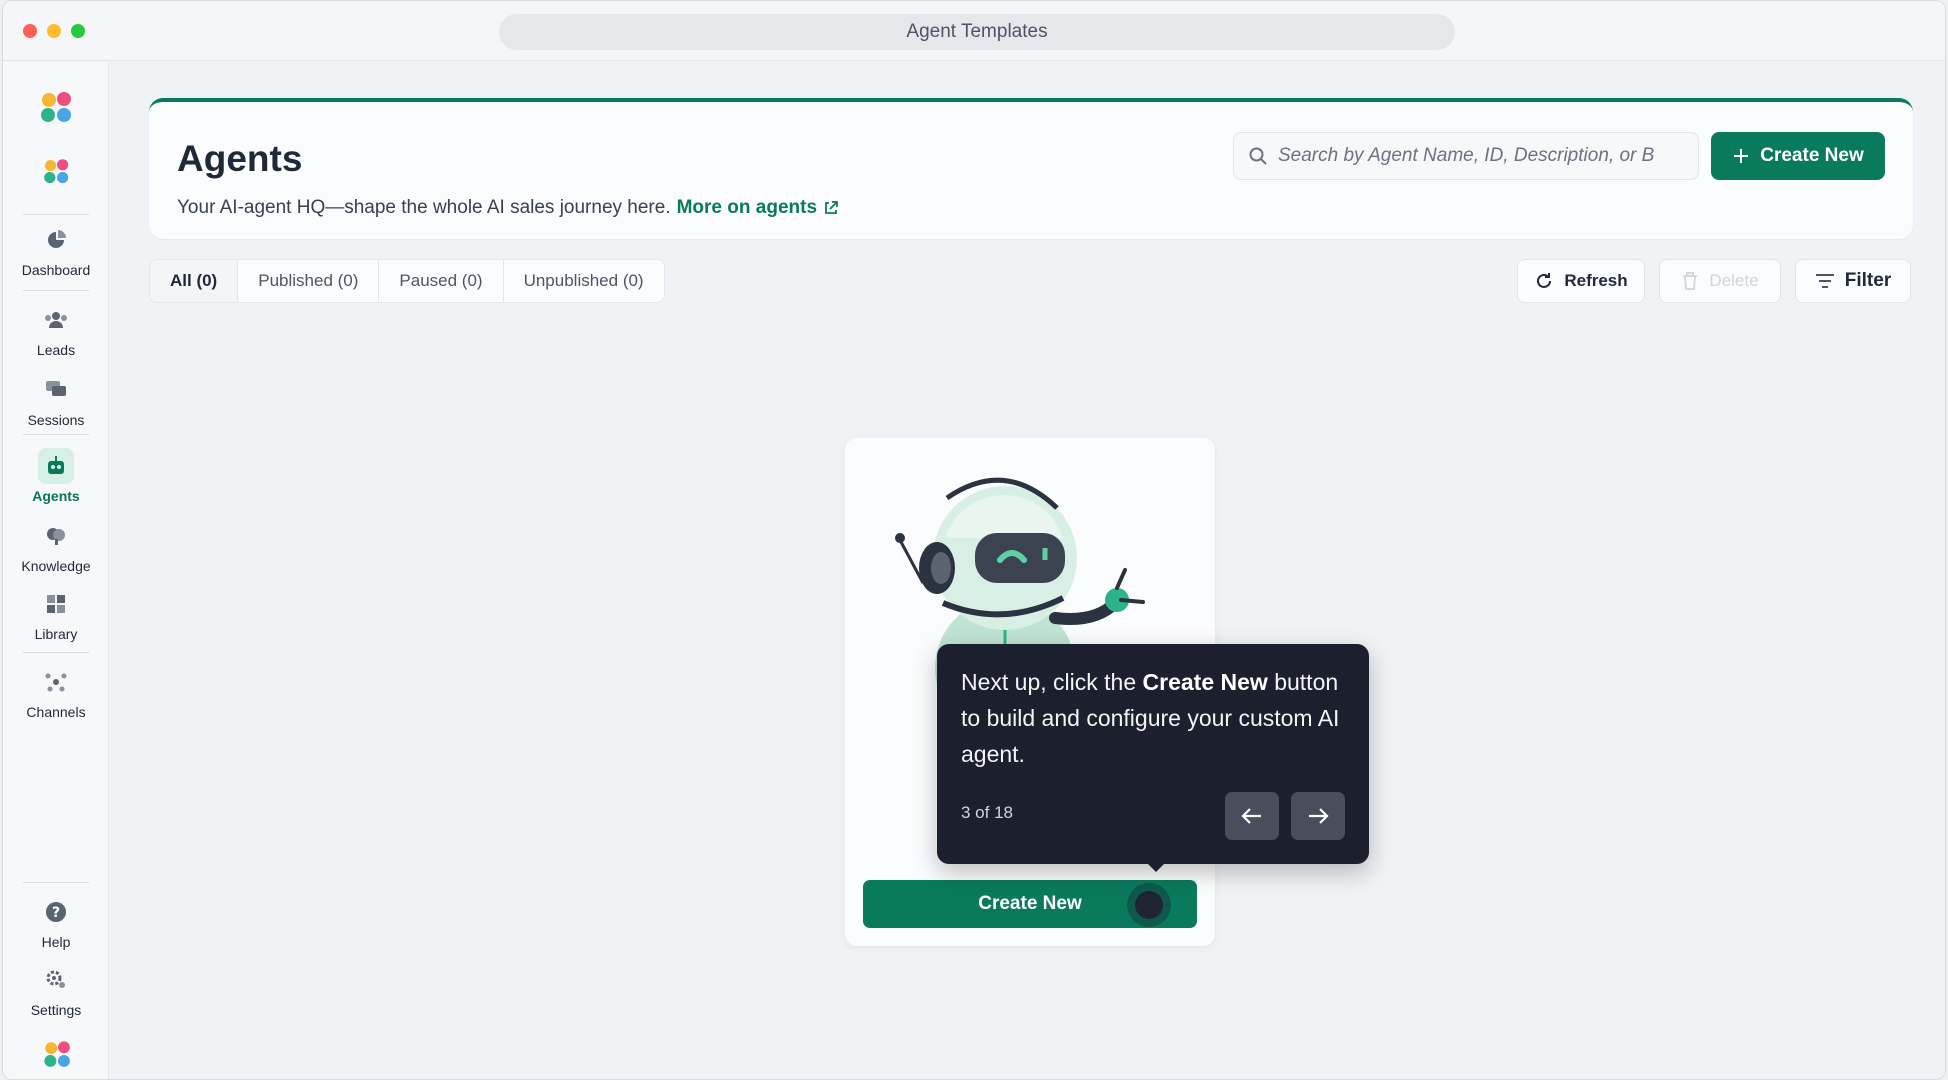 Image resolution: width=1948 pixels, height=1080 pixels. I want to click on plus-icon, so click(1741, 156).